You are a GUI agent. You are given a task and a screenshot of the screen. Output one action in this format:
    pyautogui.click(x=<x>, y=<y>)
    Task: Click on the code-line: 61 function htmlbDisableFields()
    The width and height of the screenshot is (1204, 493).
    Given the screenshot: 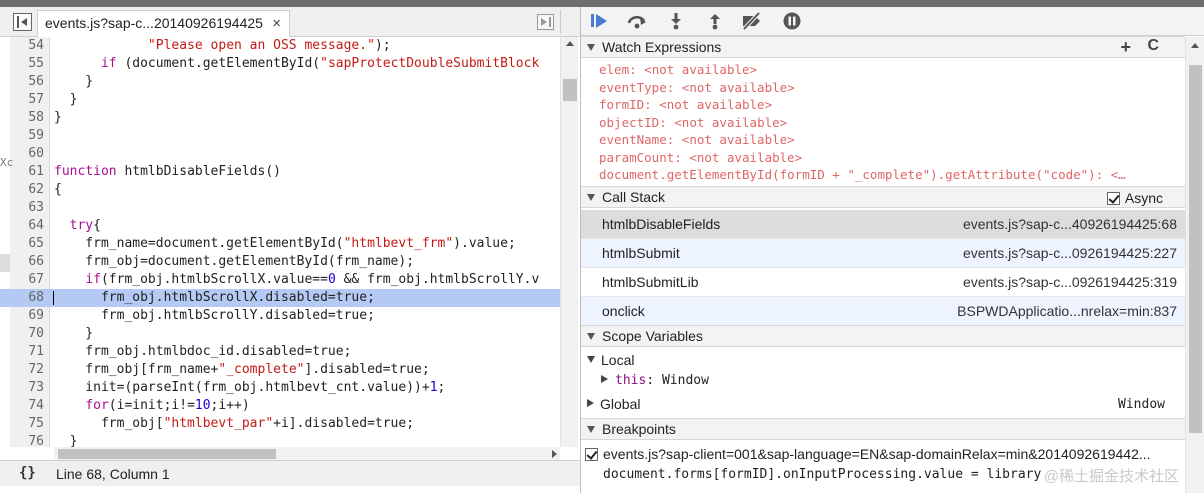 What is the action you would take?
    pyautogui.click(x=280, y=172)
    